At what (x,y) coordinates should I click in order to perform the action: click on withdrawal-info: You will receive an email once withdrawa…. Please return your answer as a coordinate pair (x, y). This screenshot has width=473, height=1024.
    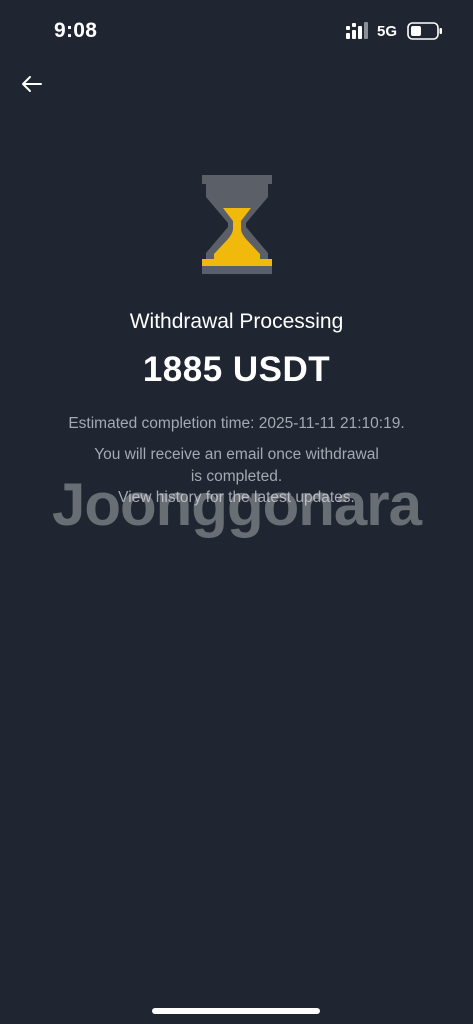
    Looking at the image, I should click on (236, 476).